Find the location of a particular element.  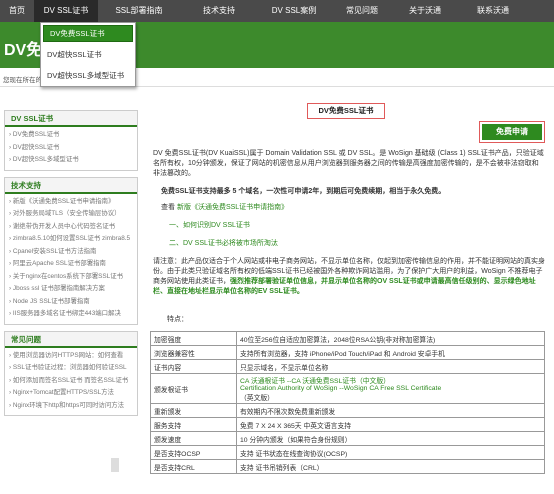

table-row: 重新颁发 有效期内不限次数免费重新颁发 is located at coordinates (347, 410).